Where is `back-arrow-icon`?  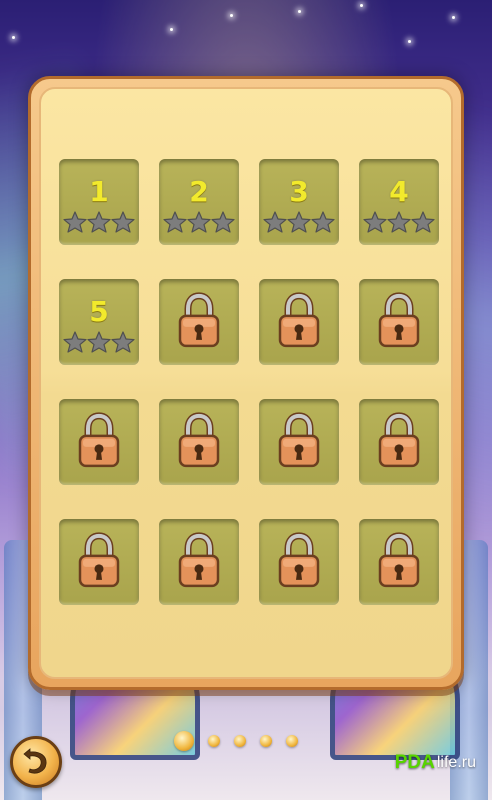 back-arrow-icon is located at coordinates (36, 762).